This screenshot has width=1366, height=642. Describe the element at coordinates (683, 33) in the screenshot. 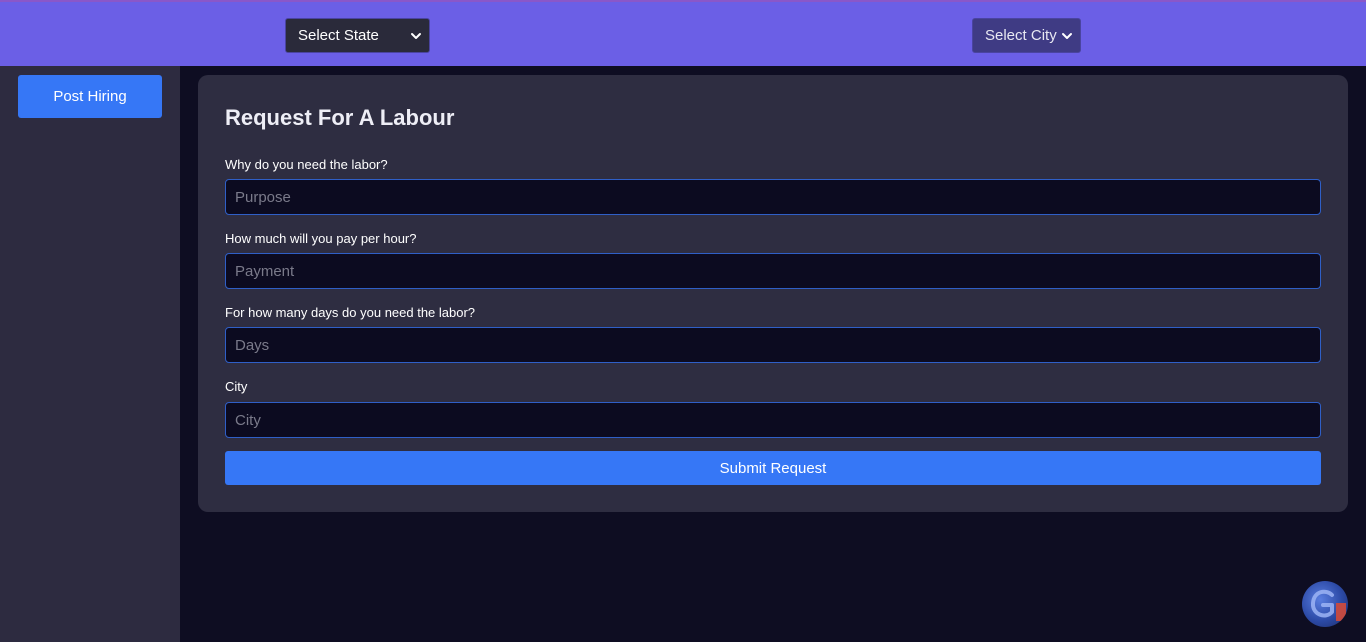

I see `top-navbar: Select State Select City` at that location.